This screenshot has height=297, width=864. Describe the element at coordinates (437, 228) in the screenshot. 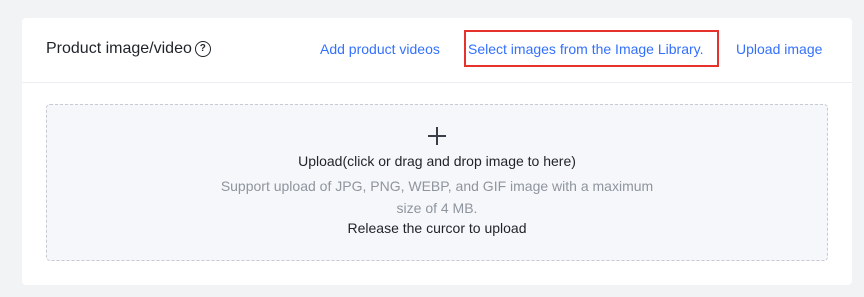

I see `upload-release-text: Release the curcor to upload` at that location.